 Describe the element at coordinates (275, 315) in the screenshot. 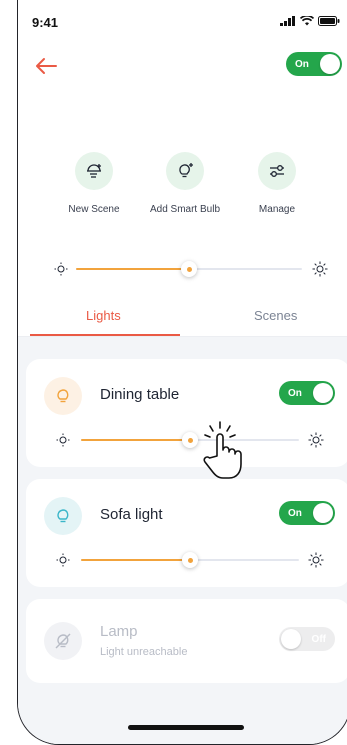

I see `tab-scenes: Scenes` at that location.